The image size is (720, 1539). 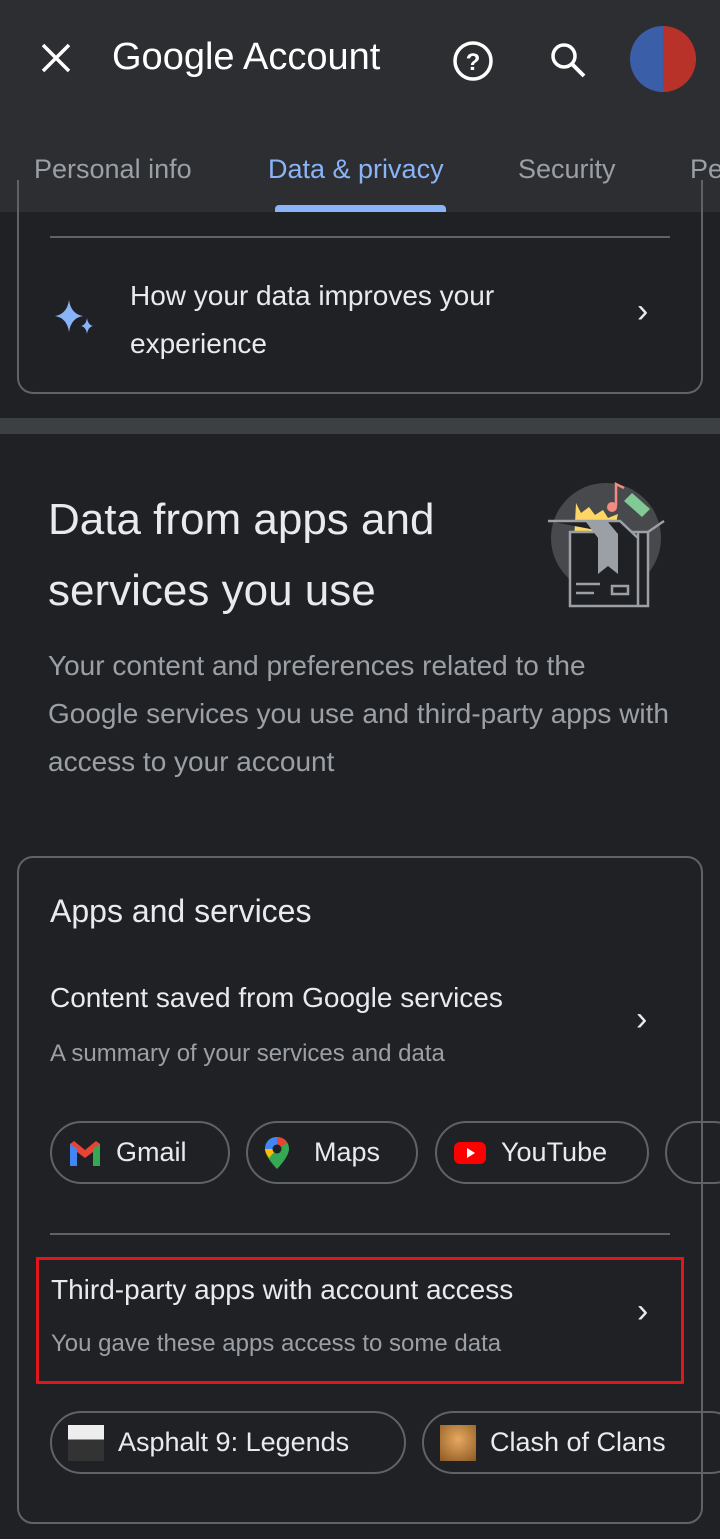 I want to click on card-heading: Apps and services, so click(x=181, y=911).